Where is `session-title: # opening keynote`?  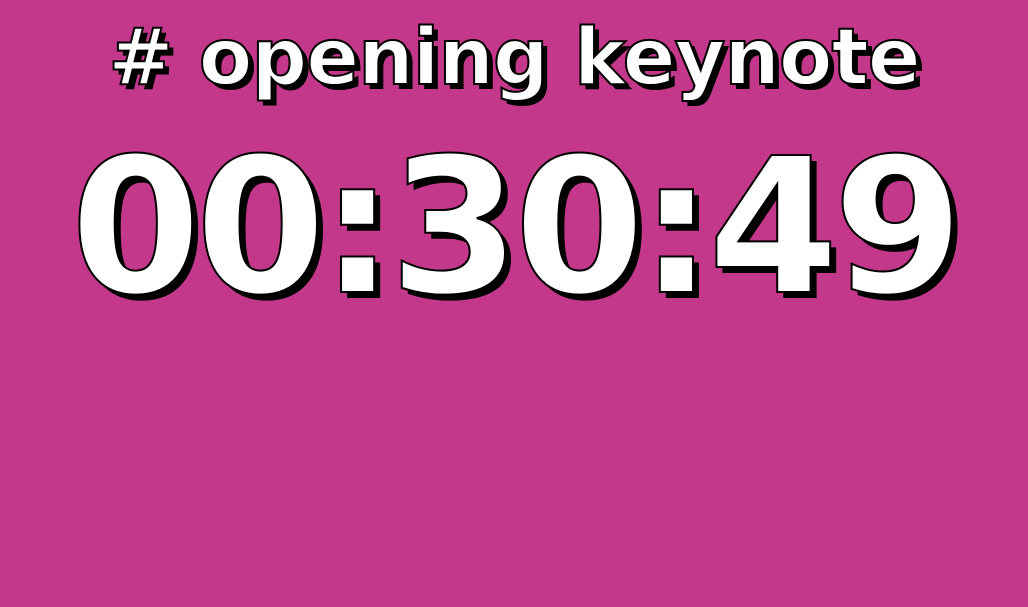
session-title: # opening keynote is located at coordinates (514, 58).